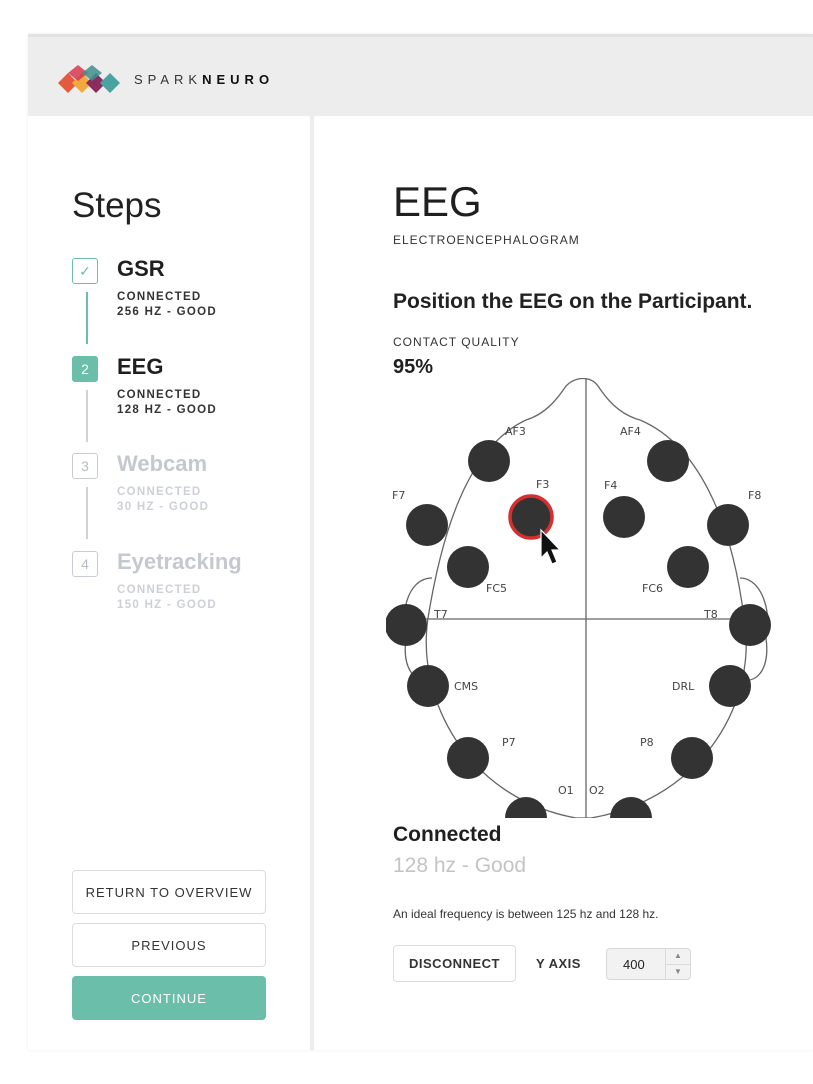  Describe the element at coordinates (509, 742) in the screenshot. I see `electrode-label: P7` at that location.